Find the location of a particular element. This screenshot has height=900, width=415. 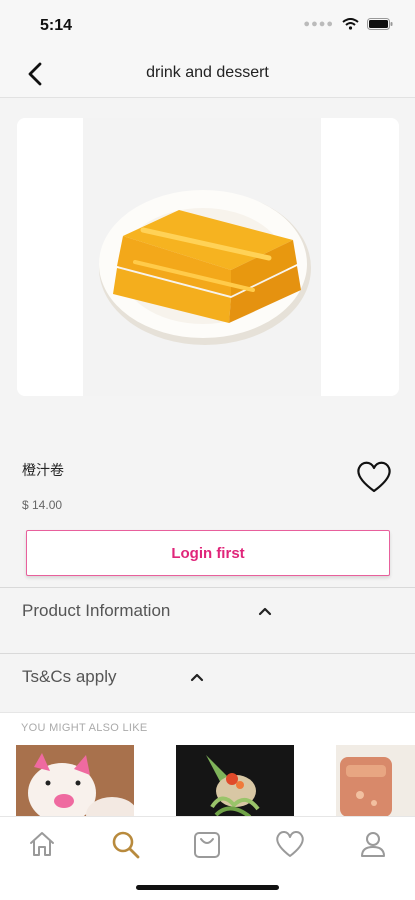

home-indicator is located at coordinates (207, 887).